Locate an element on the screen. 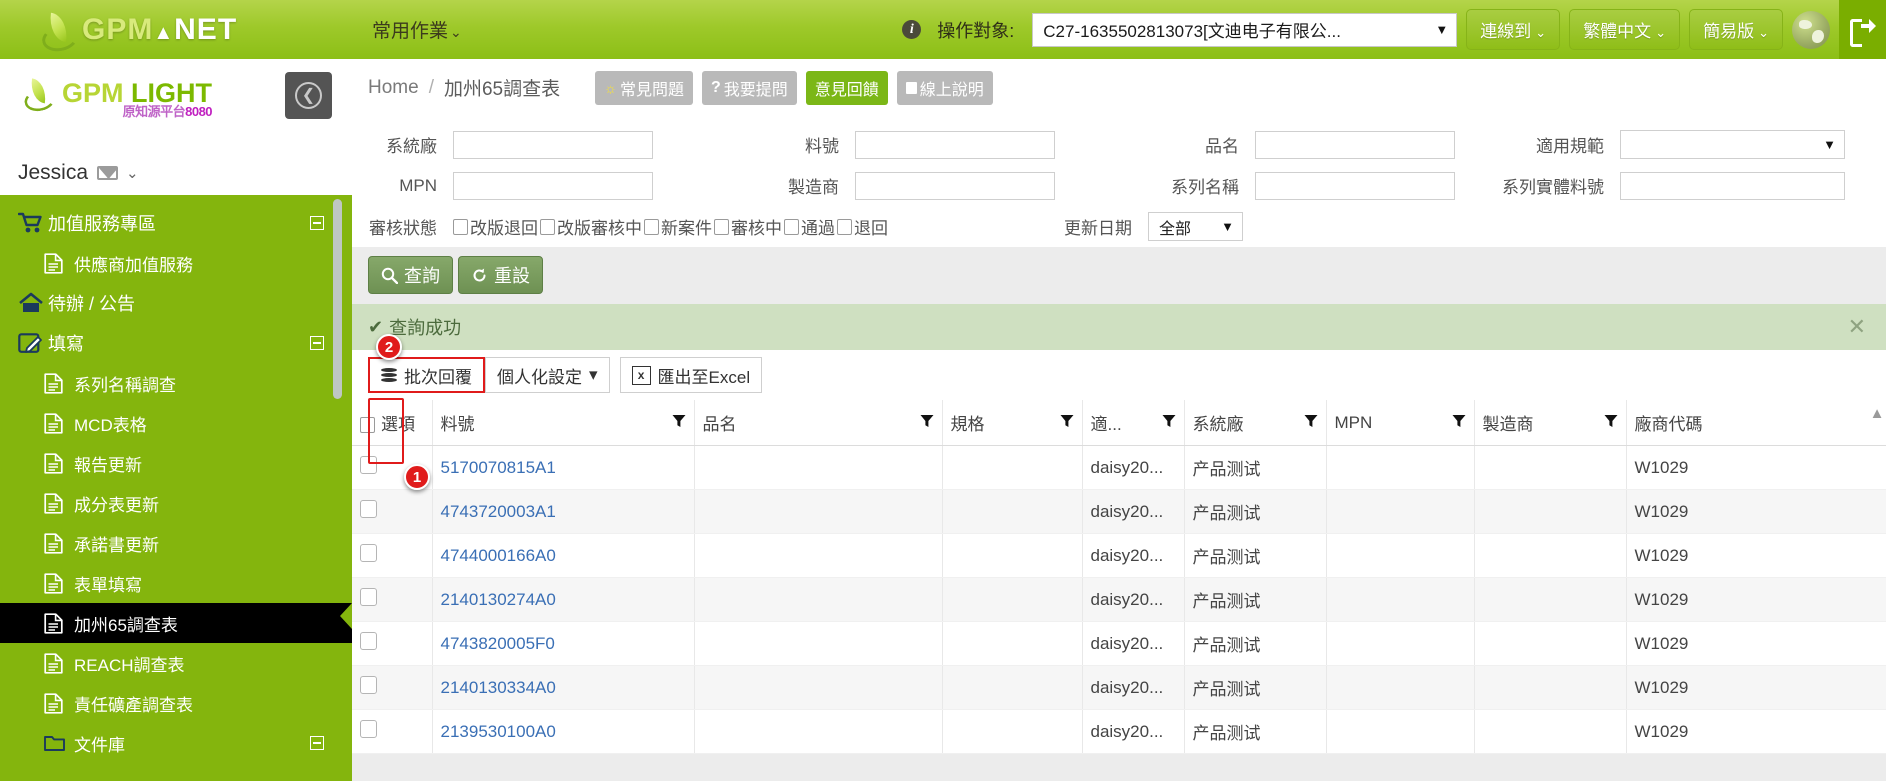  table-row: 2139530100A0 daisy20... 产品测试 W1029 is located at coordinates (1119, 731).